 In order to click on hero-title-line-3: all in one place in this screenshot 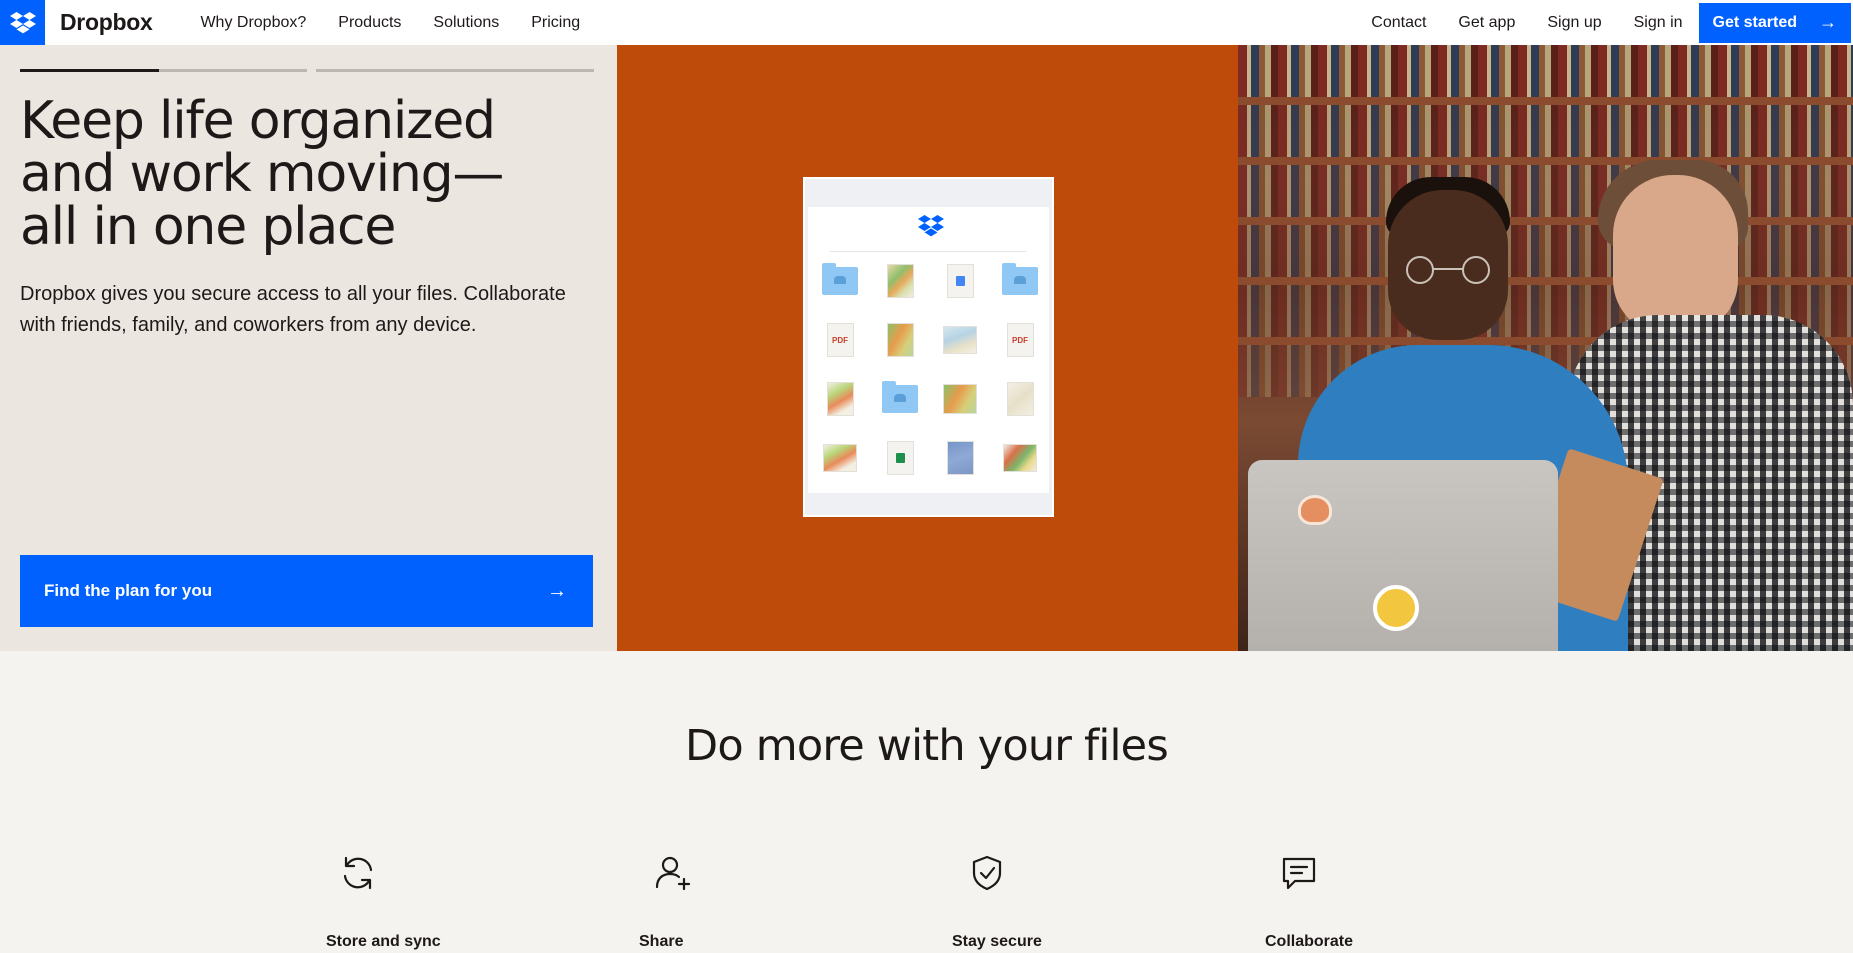, I will do `click(208, 227)`.